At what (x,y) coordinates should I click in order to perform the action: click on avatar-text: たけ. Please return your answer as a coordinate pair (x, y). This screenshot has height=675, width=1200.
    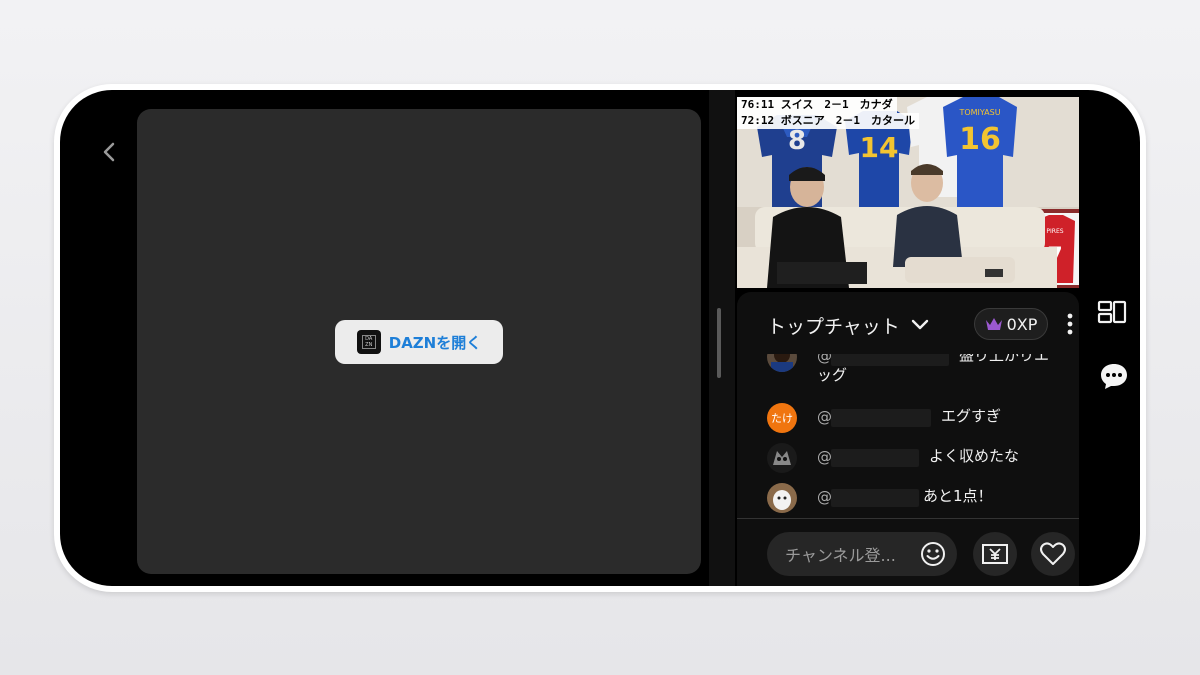
    Looking at the image, I should click on (782, 418).